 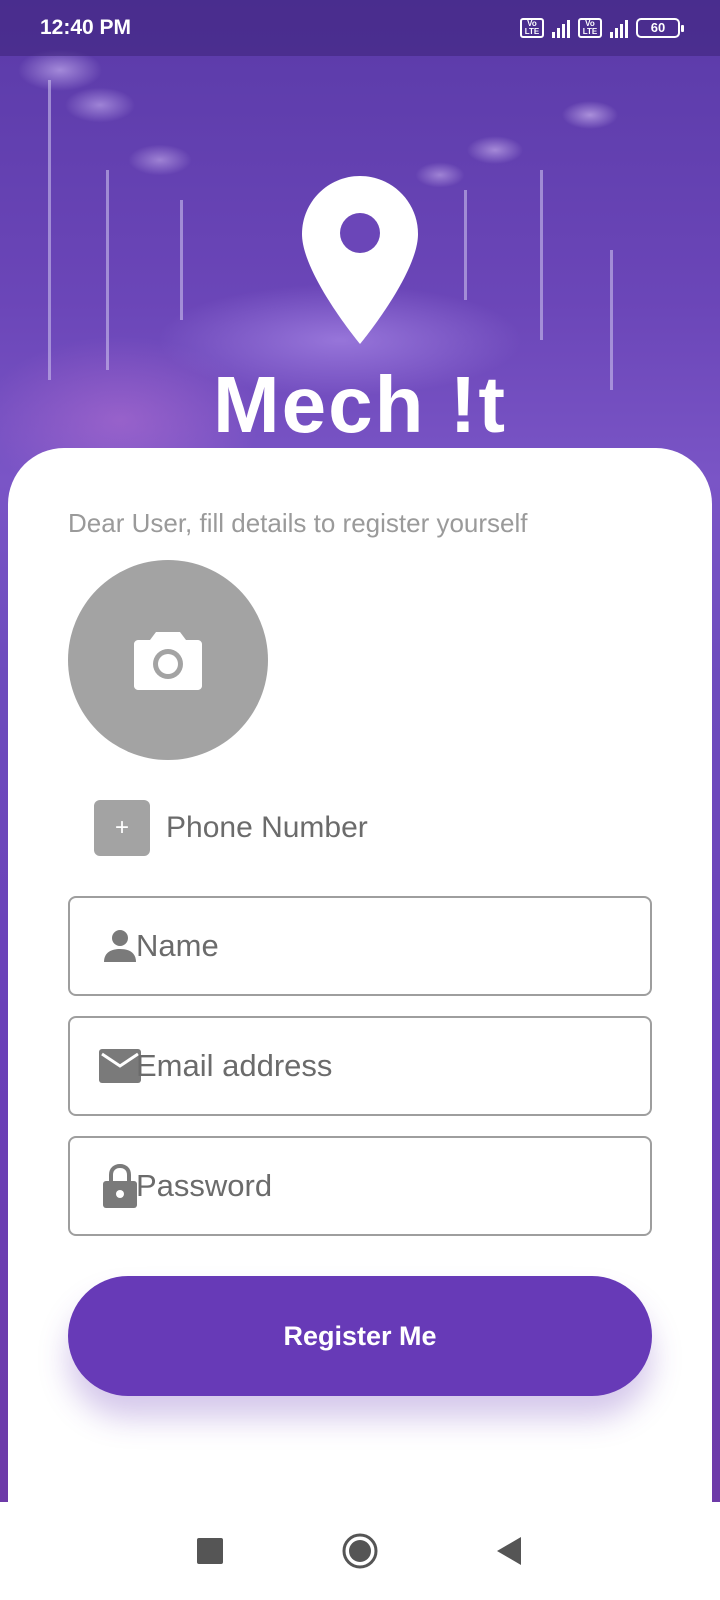 What do you see at coordinates (210, 1551) in the screenshot?
I see `recents-square-icon` at bounding box center [210, 1551].